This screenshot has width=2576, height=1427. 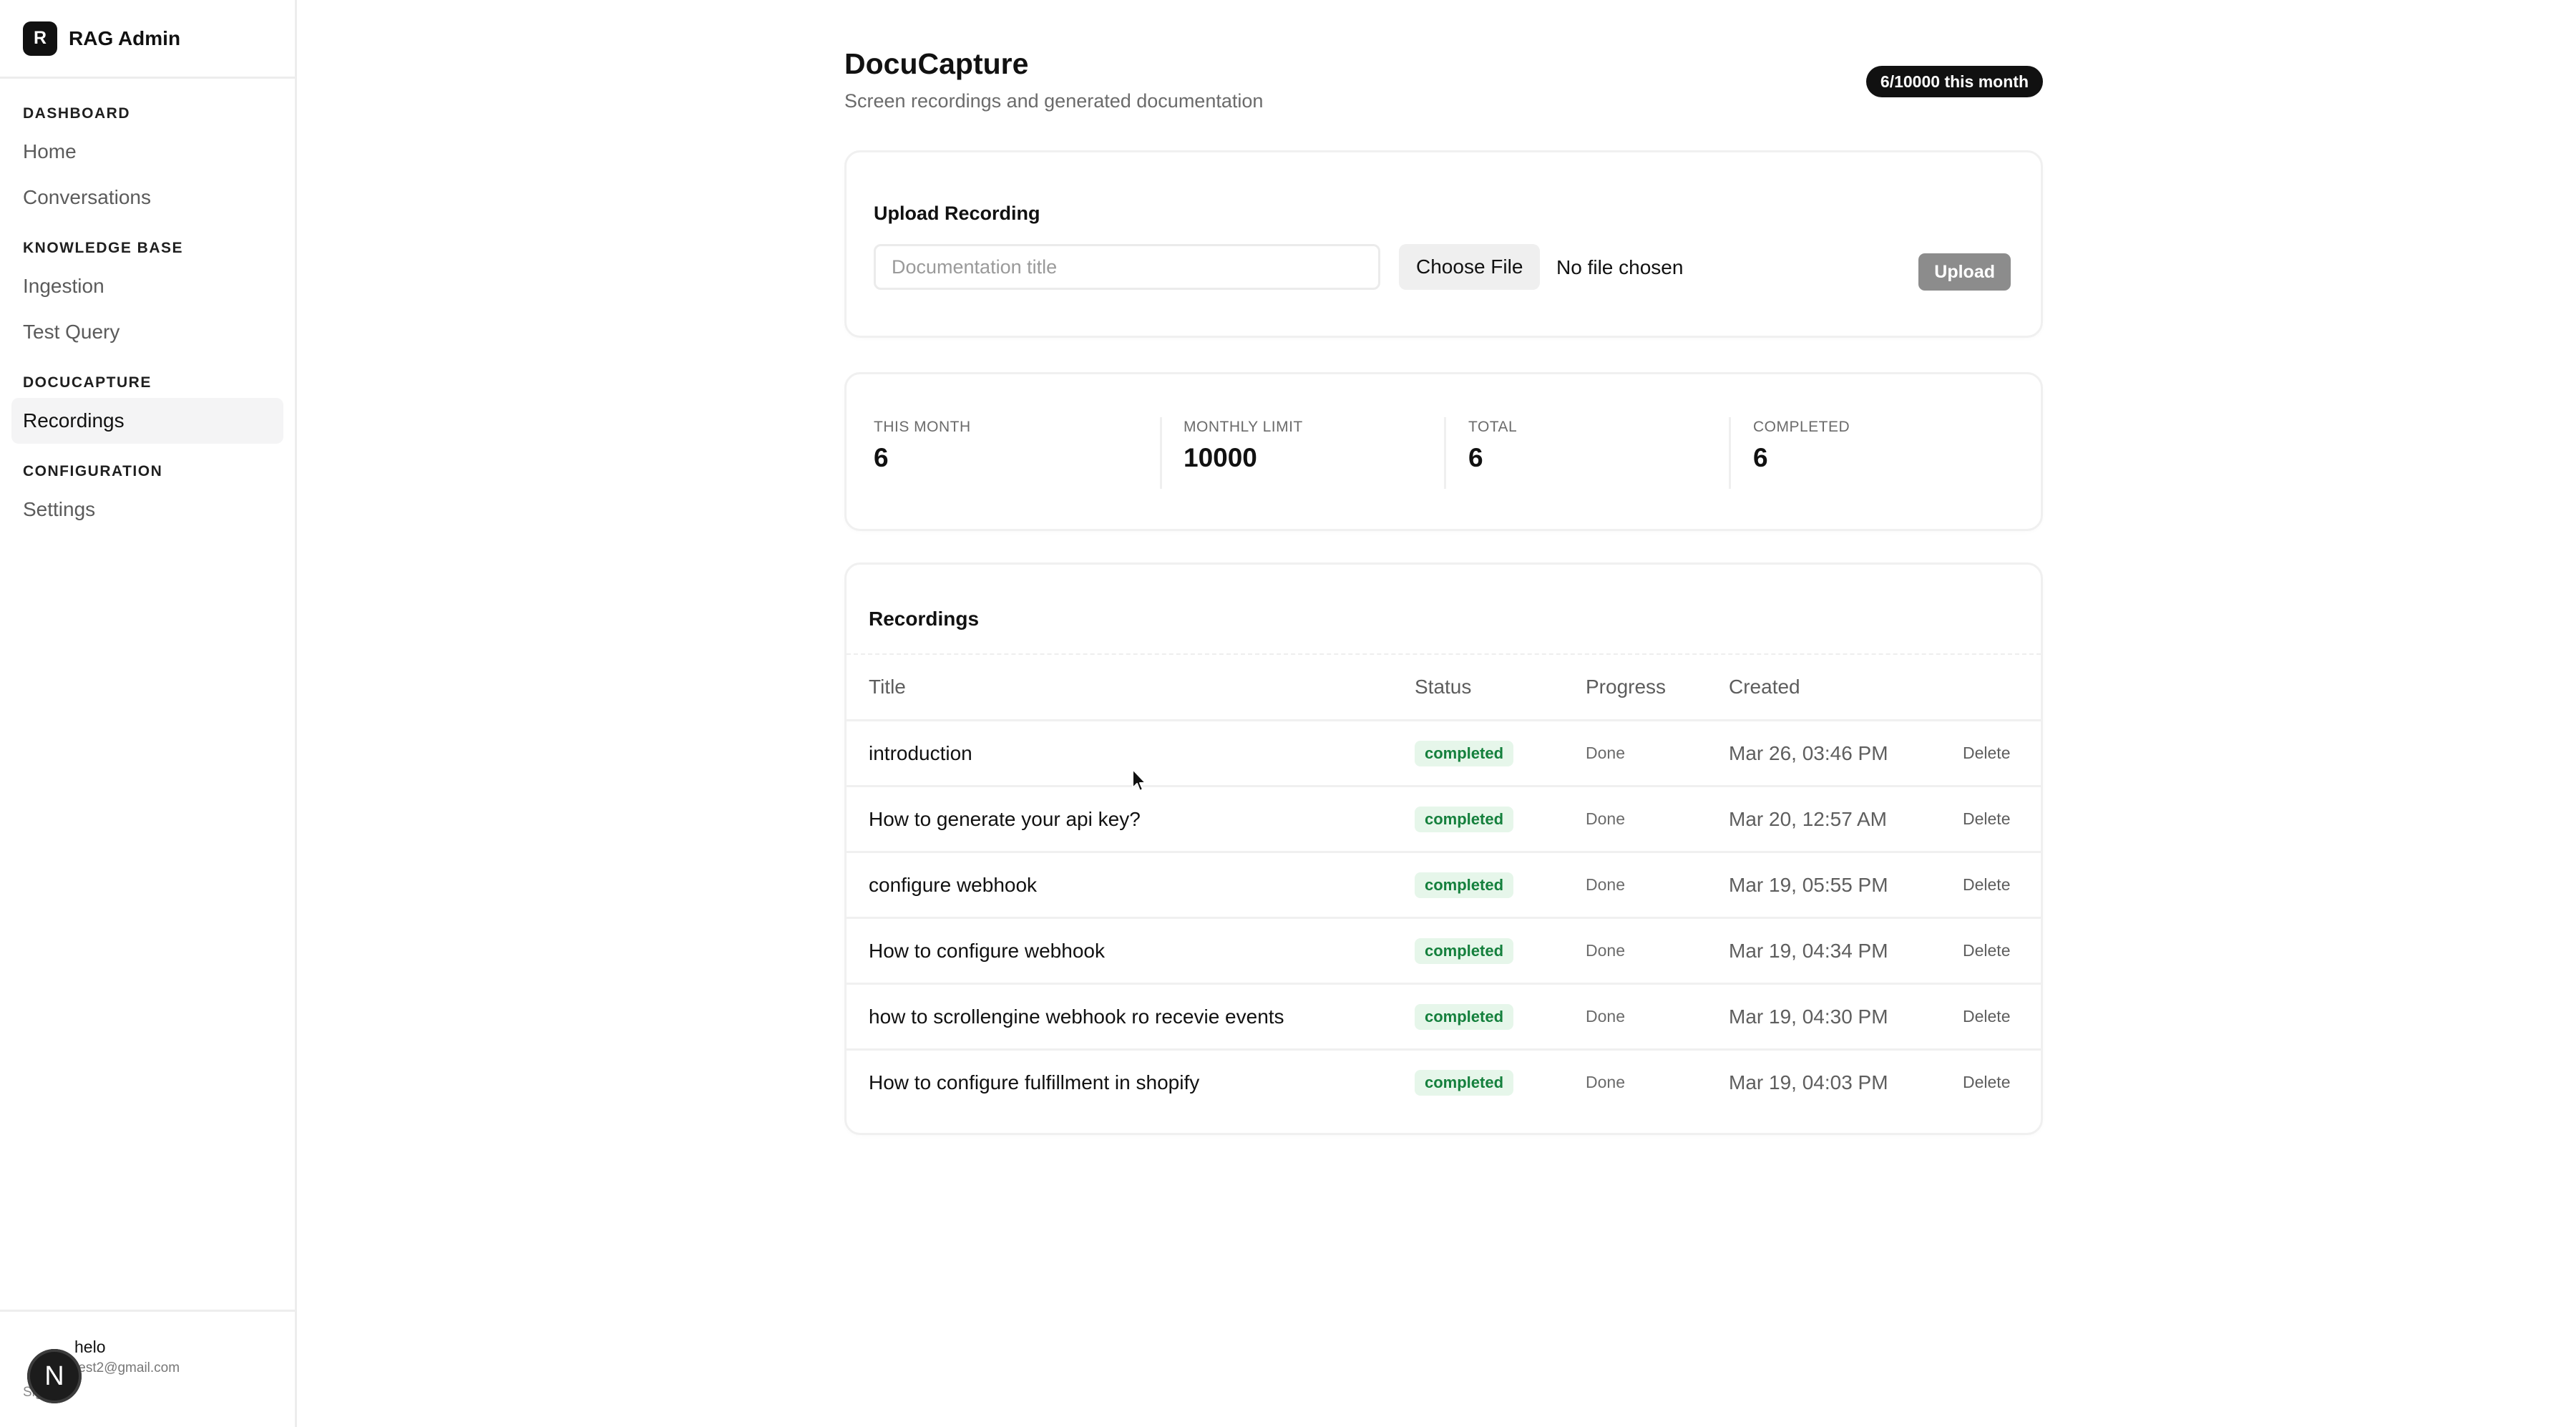 What do you see at coordinates (127, 1367) in the screenshot?
I see `user-email: test2@gmail.com` at bounding box center [127, 1367].